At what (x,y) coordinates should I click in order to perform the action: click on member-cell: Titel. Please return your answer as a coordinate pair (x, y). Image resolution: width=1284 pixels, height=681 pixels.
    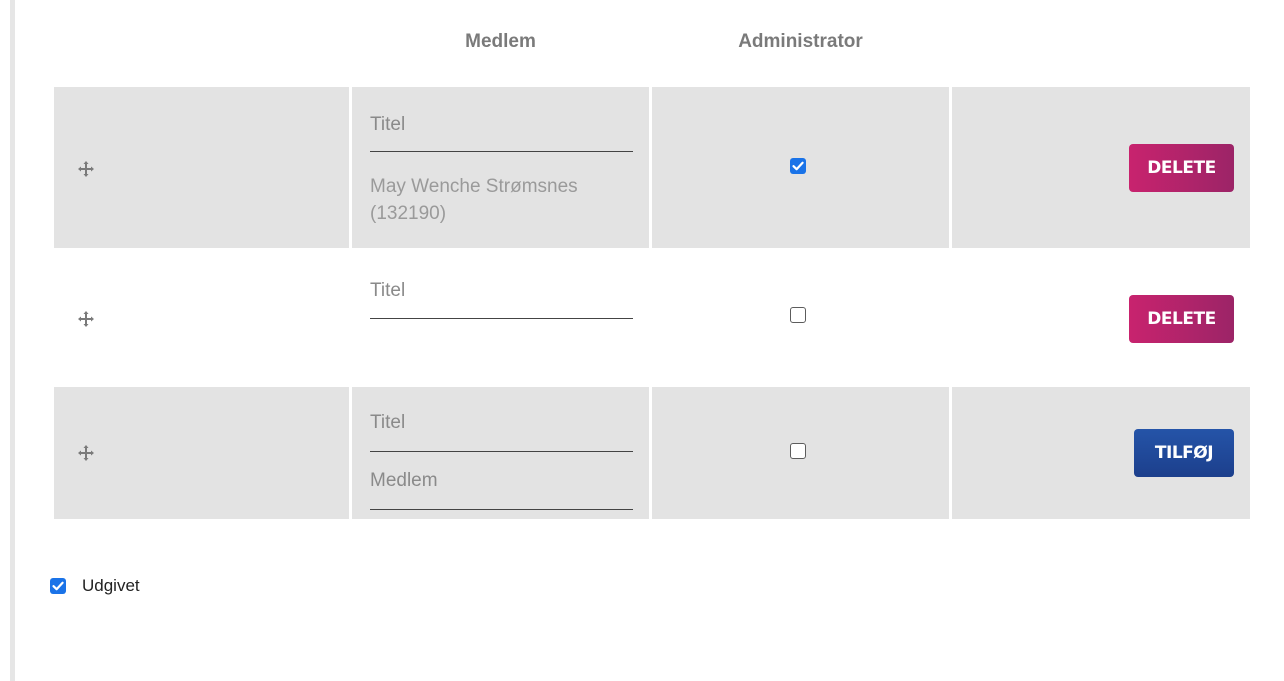
    Looking at the image, I should click on (500, 317).